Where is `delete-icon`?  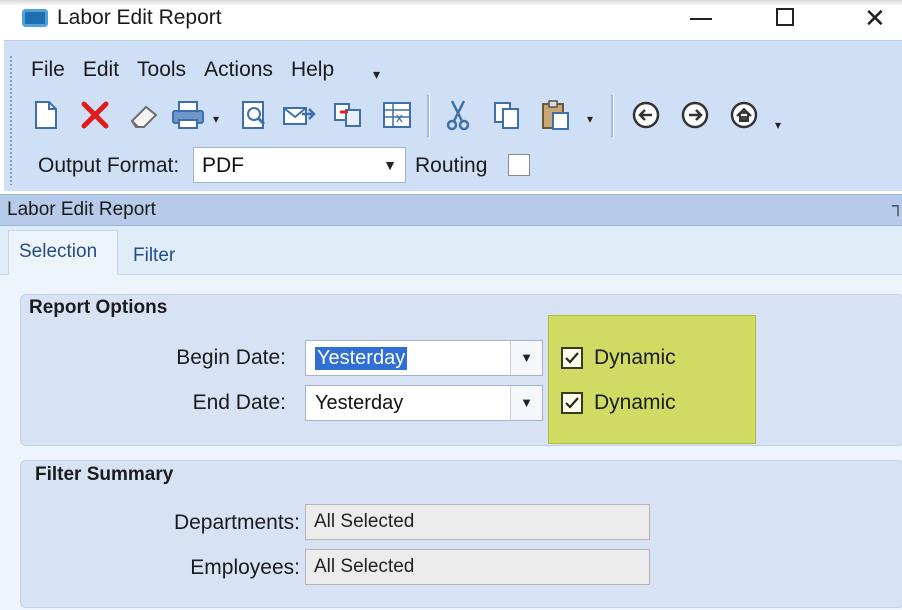
delete-icon is located at coordinates (95, 115).